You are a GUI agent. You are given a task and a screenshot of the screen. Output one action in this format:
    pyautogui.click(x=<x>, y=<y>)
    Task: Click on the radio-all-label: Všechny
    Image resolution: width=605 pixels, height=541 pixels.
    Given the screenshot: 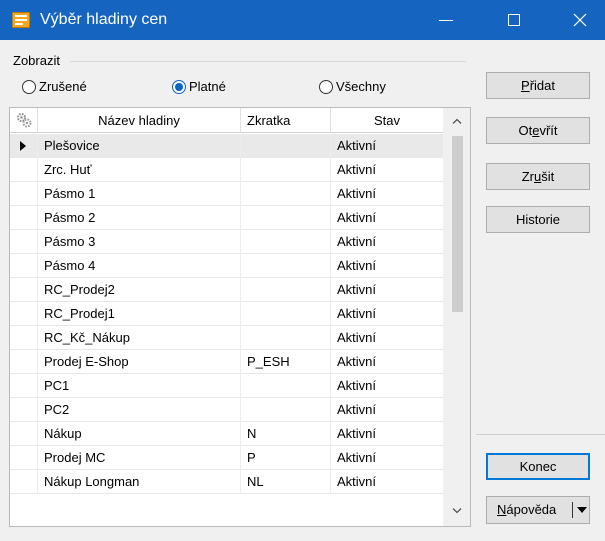 What is the action you would take?
    pyautogui.click(x=361, y=87)
    